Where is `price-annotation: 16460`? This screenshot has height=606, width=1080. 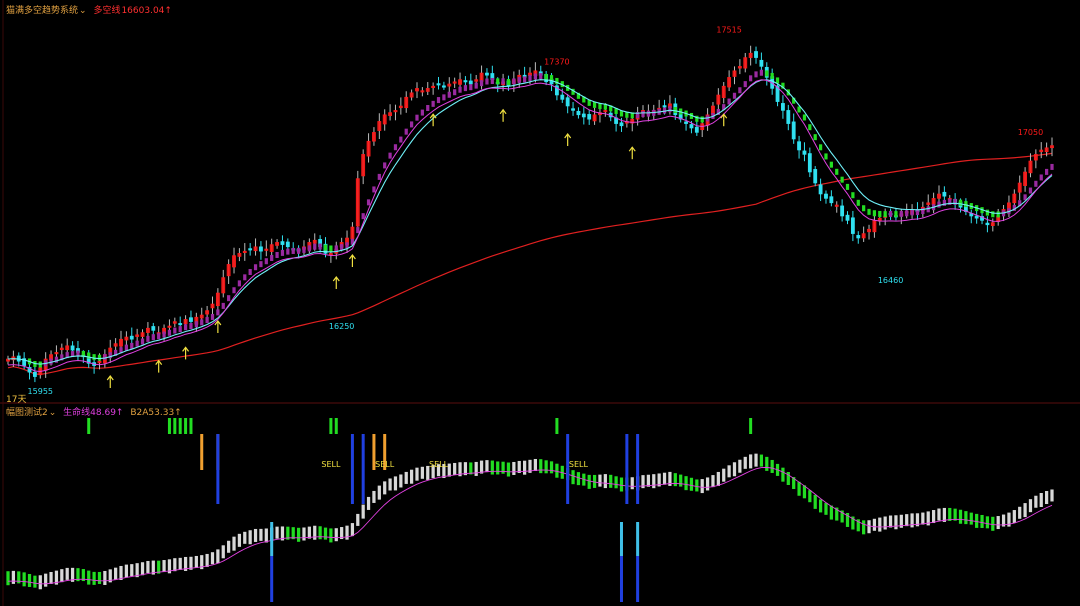
price-annotation: 16460 is located at coordinates (890, 280).